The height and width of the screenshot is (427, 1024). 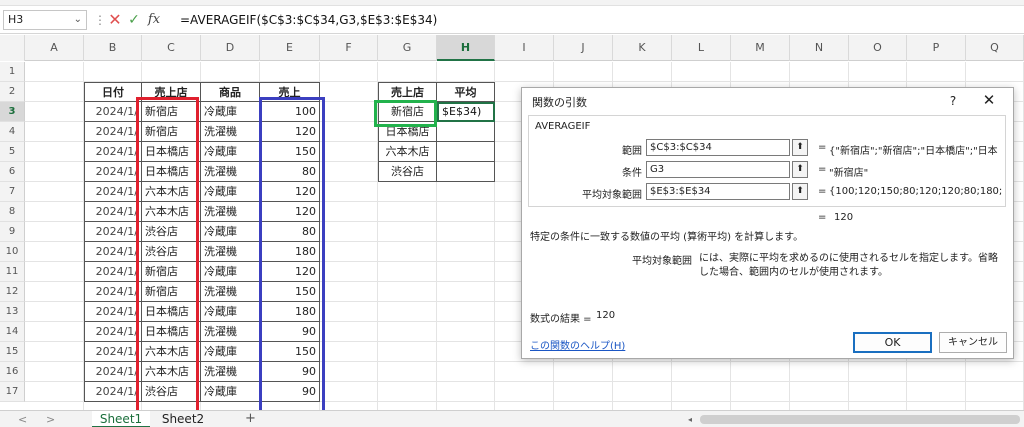 What do you see at coordinates (230, 48) in the screenshot?
I see `column-header-d: D` at bounding box center [230, 48].